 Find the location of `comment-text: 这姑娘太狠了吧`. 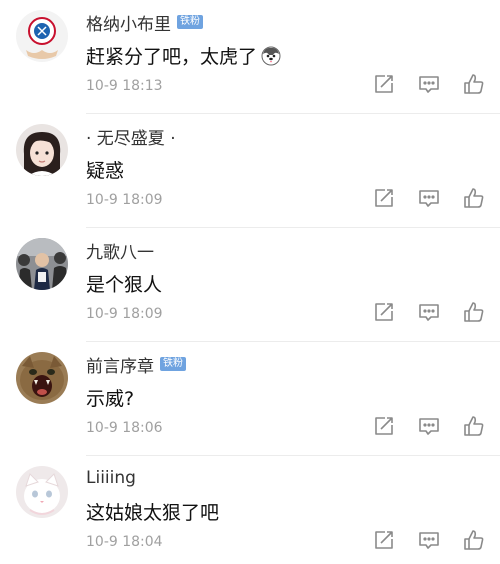

comment-text: 这姑娘太狠了吧 is located at coordinates (153, 513).